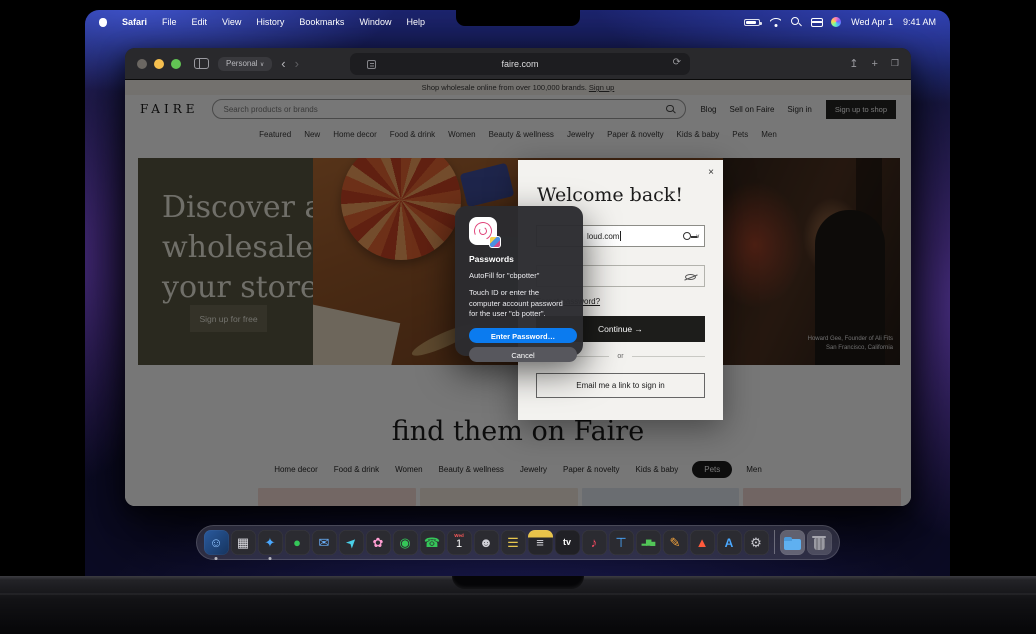  I want to click on pages-icon: ✎, so click(675, 542).